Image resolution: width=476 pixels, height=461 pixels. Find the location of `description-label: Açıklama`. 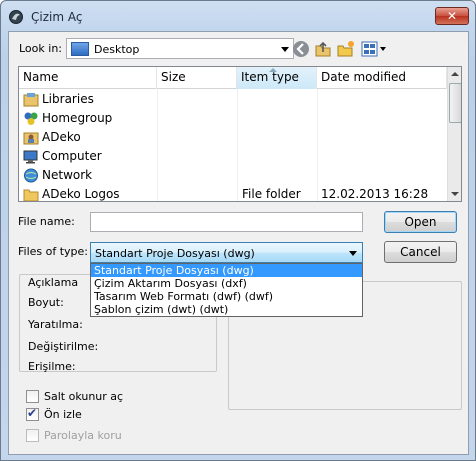

description-label: Açıklama is located at coordinates (53, 282).